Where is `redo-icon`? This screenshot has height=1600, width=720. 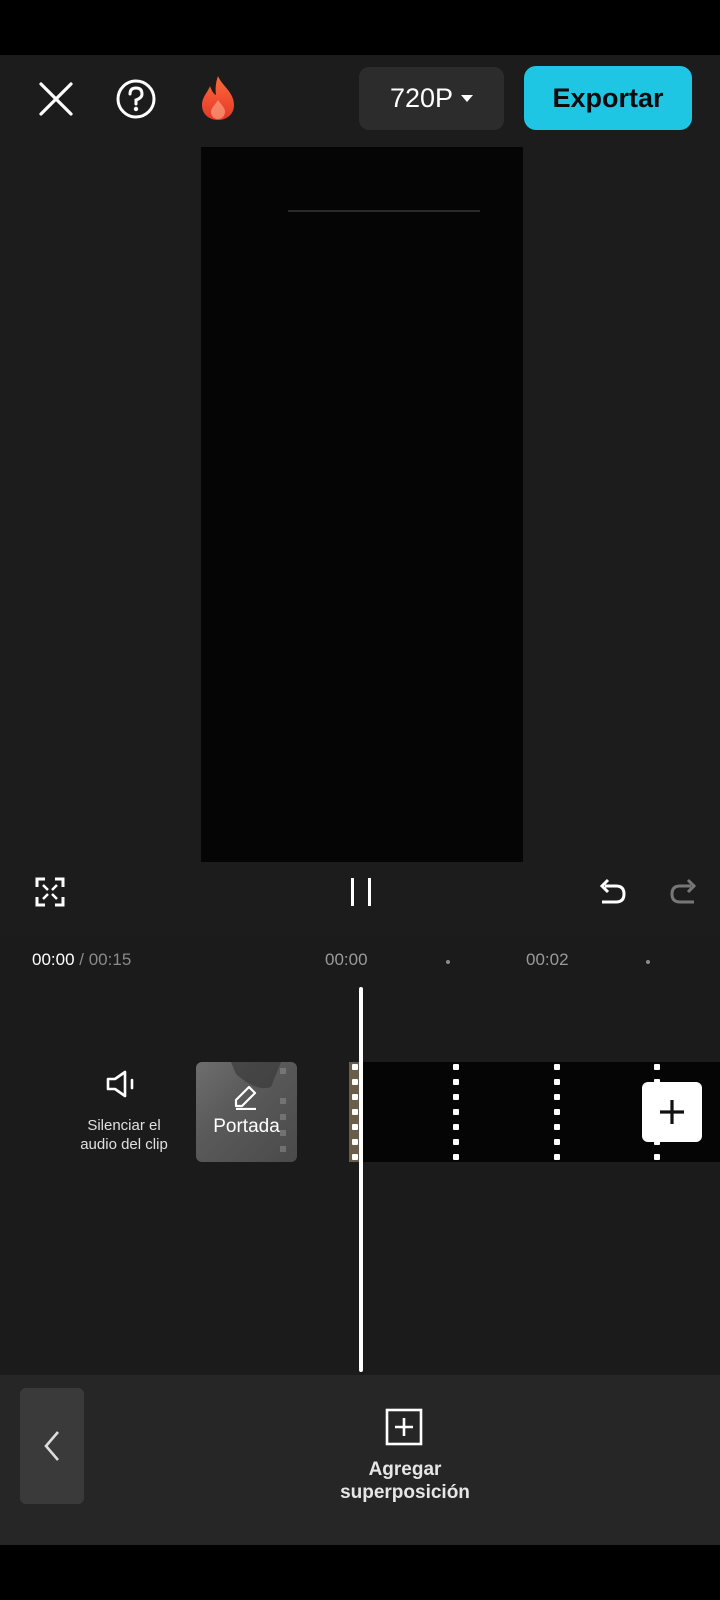 redo-icon is located at coordinates (683, 891).